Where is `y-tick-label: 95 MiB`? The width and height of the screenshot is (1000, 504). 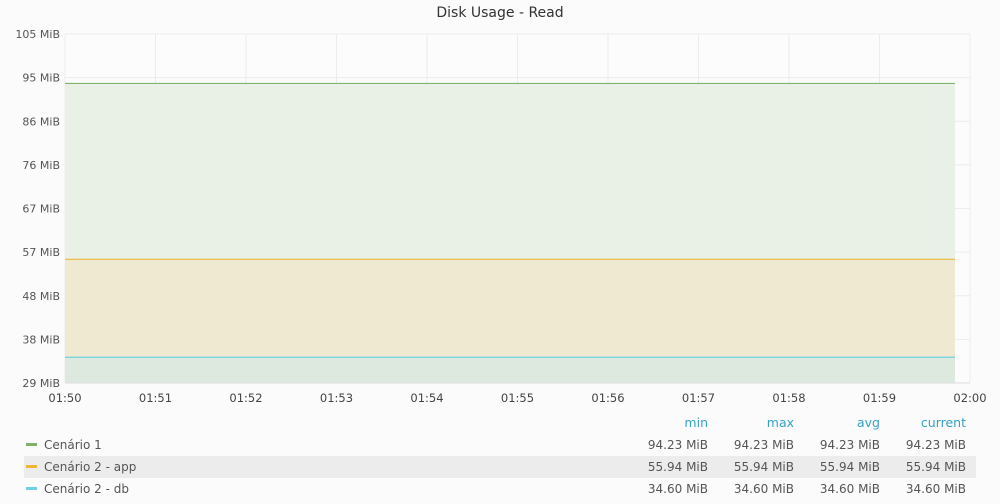
y-tick-label: 95 MiB is located at coordinates (41, 78).